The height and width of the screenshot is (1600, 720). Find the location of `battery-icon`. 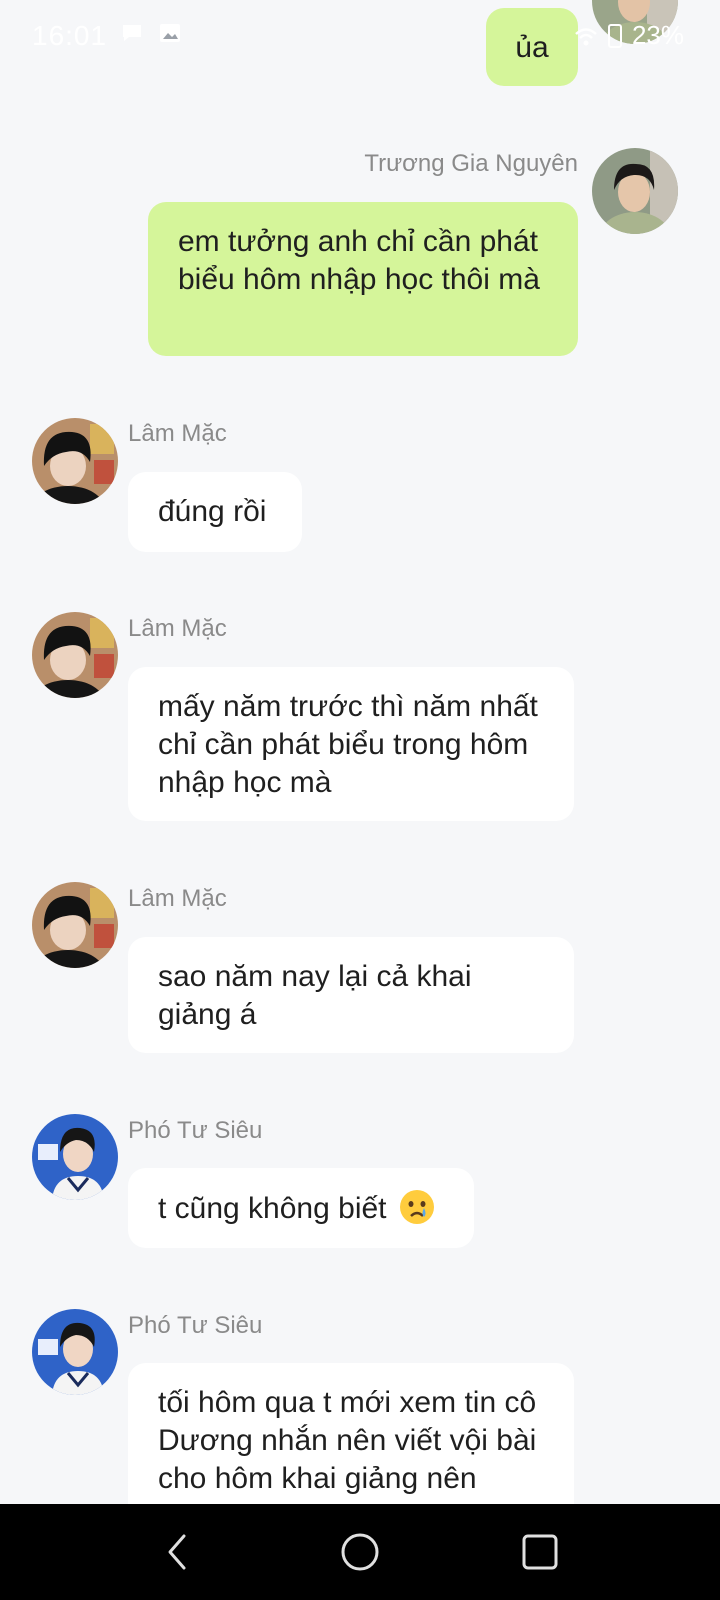

battery-icon is located at coordinates (614, 35).